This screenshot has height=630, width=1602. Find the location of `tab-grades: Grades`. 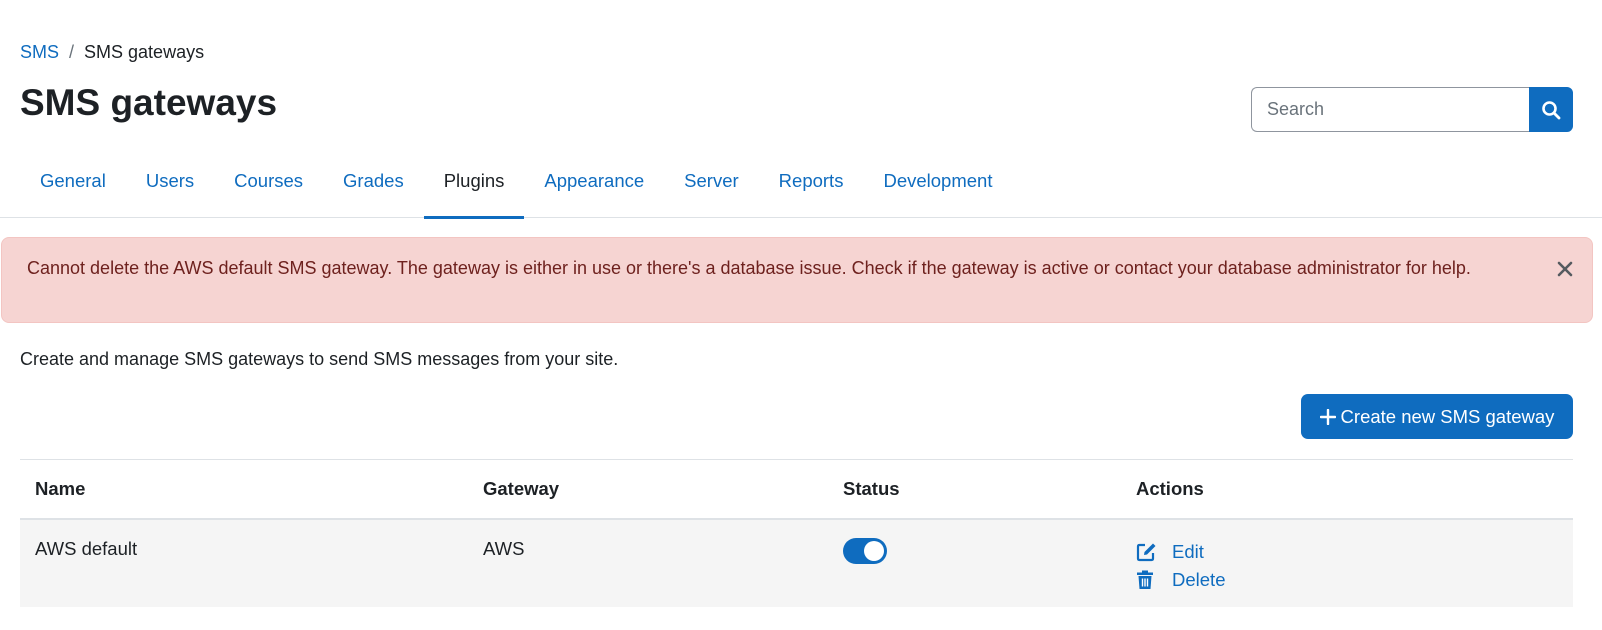

tab-grades: Grades is located at coordinates (373, 185).